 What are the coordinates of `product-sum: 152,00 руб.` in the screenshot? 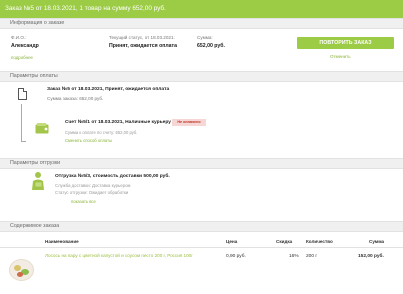 It's located at (371, 256).